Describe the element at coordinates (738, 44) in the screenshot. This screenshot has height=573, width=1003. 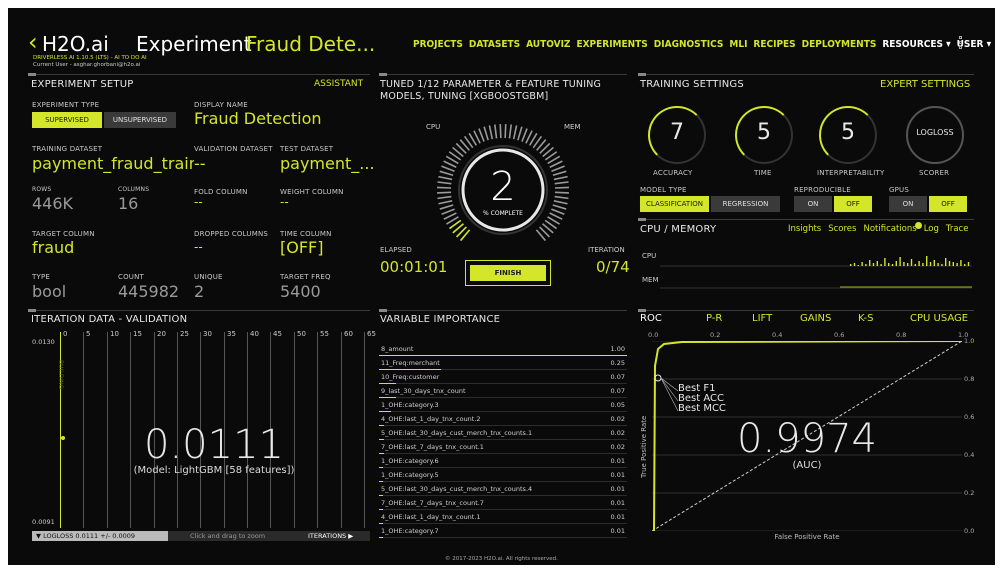
I see `nav-mli: MLI` at that location.